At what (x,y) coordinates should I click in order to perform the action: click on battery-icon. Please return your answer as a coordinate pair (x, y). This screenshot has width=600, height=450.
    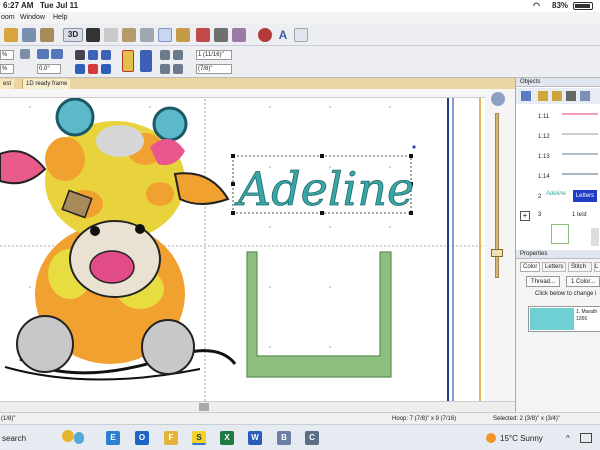
    Looking at the image, I should click on (583, 6).